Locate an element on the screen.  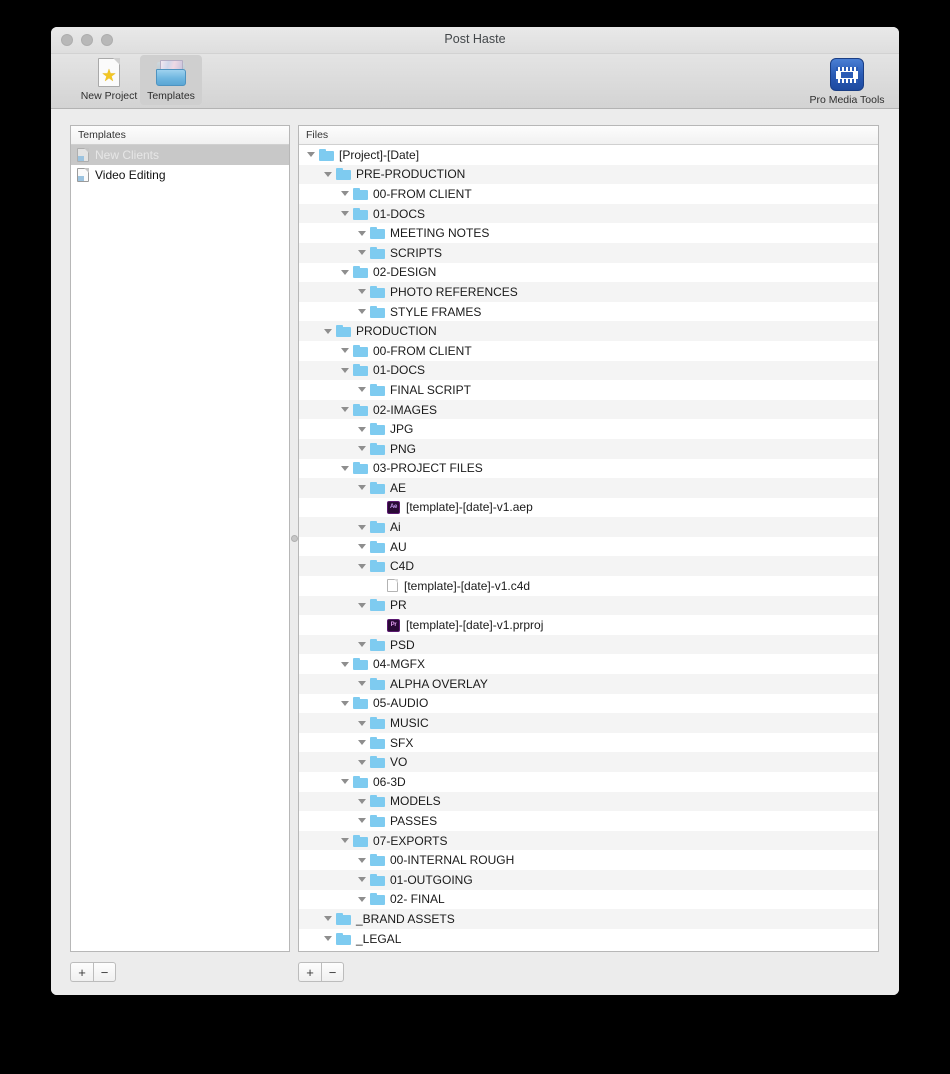
file-tree-row: VO is located at coordinates (588, 762).